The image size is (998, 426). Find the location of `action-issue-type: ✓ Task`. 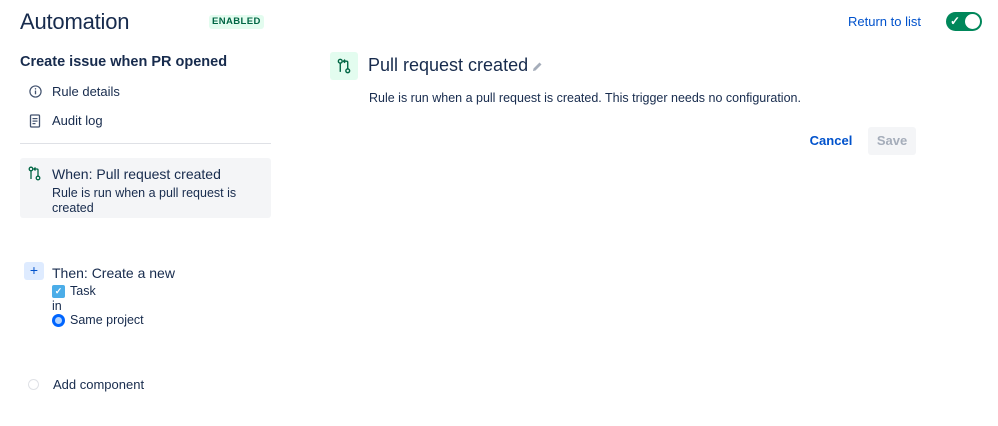

action-issue-type: ✓ Task is located at coordinates (74, 291).